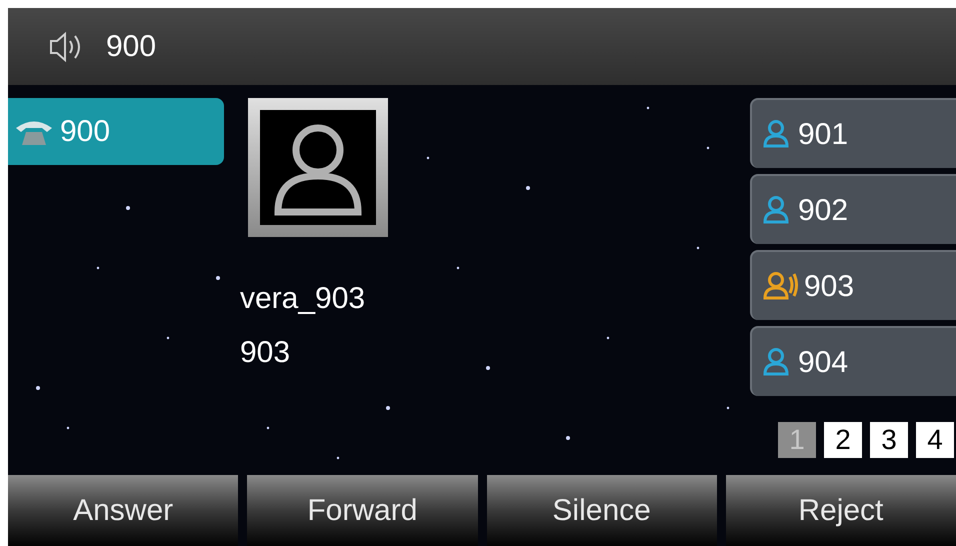 Image resolution: width=956 pixels, height=546 pixels. Describe the element at coordinates (841, 510) in the screenshot. I see `softkey-button: Reject` at that location.